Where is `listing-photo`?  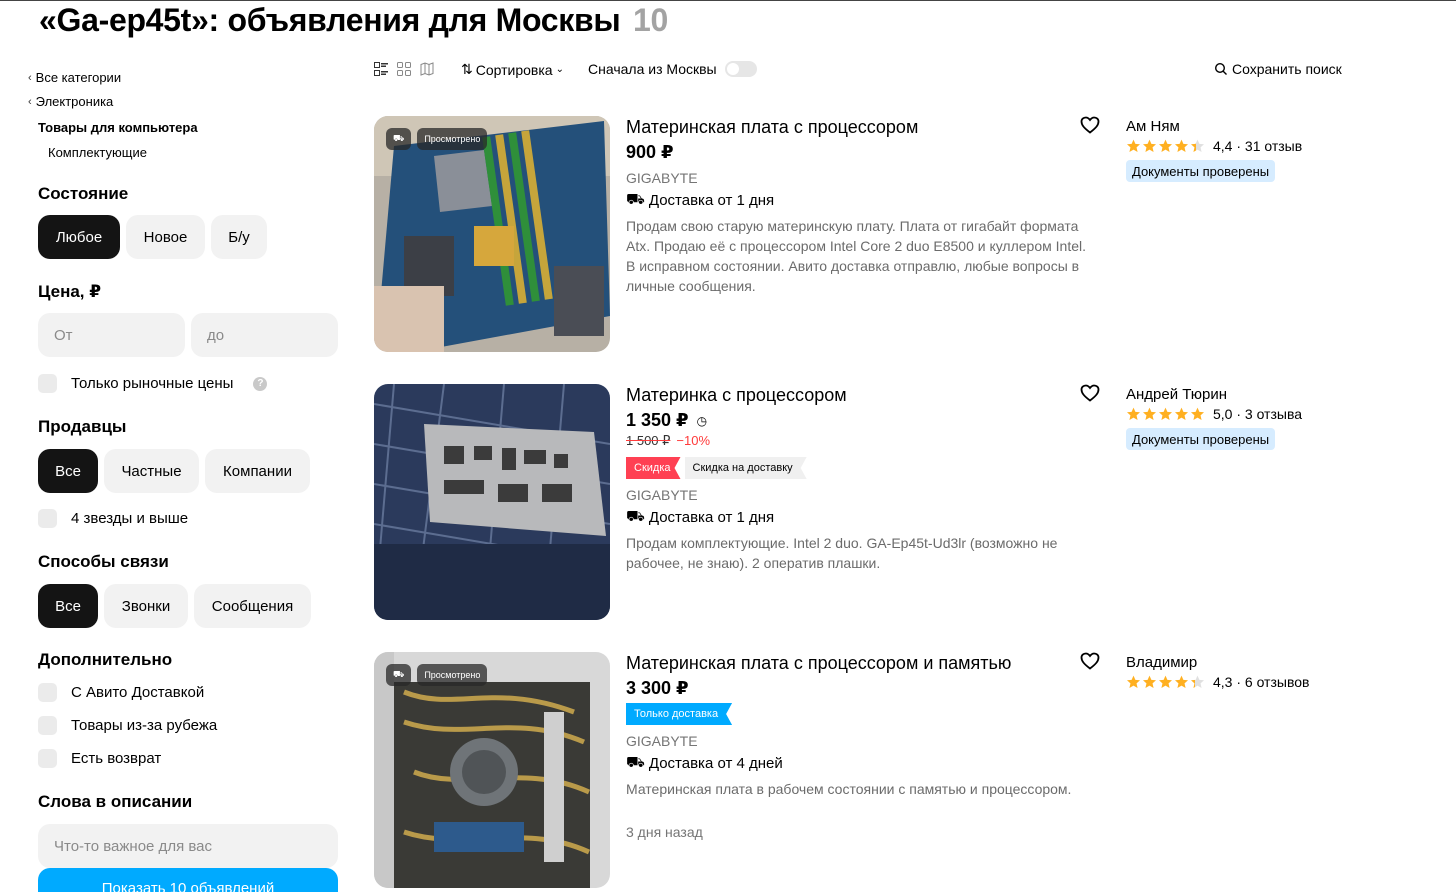 listing-photo is located at coordinates (492, 502).